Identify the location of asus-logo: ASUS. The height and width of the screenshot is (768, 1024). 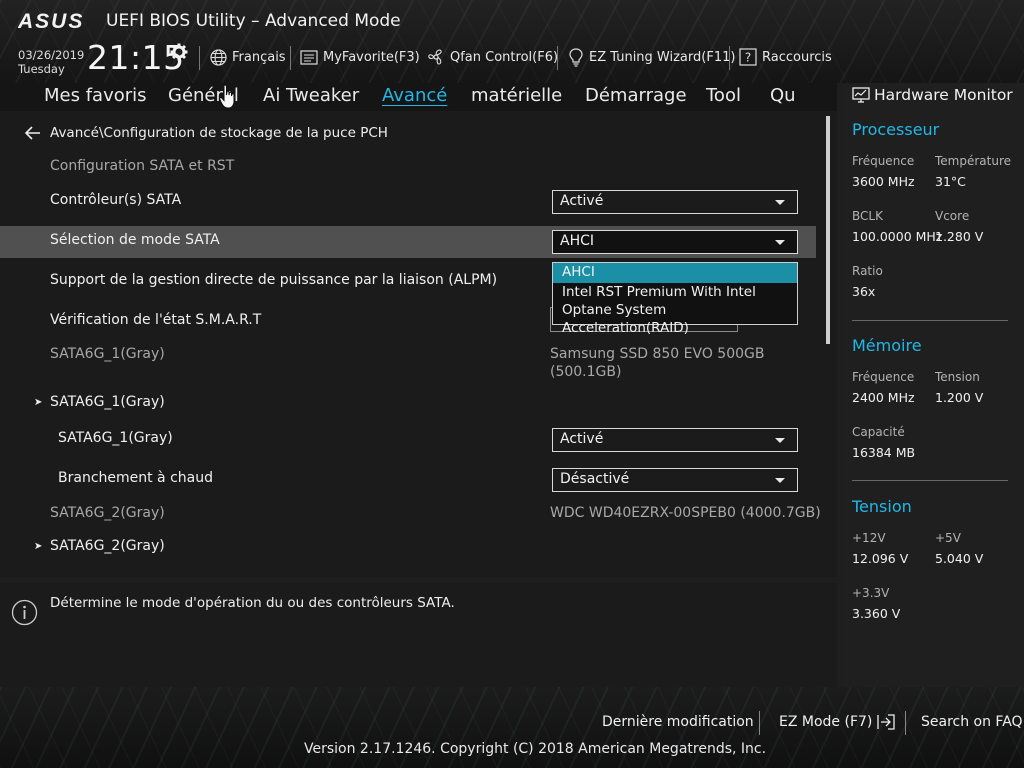
(51, 21).